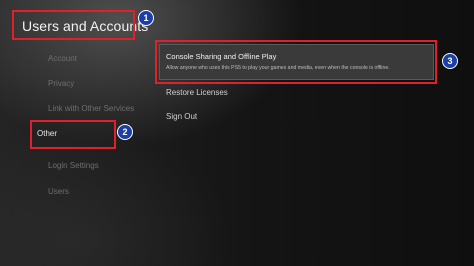 Image resolution: width=474 pixels, height=266 pixels. Describe the element at coordinates (73, 165) in the screenshot. I see `sidebar-item-login-settings: Login Settings` at that location.